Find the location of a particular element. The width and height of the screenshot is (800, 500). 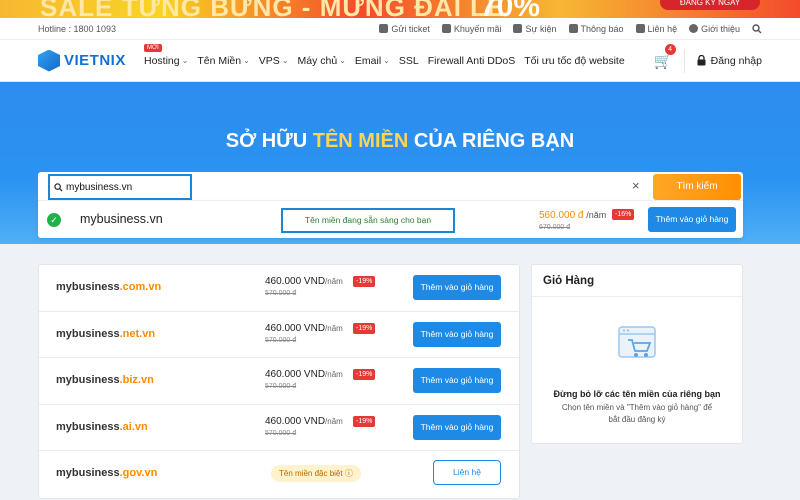

login-label: Đăng nhập is located at coordinates (736, 60).